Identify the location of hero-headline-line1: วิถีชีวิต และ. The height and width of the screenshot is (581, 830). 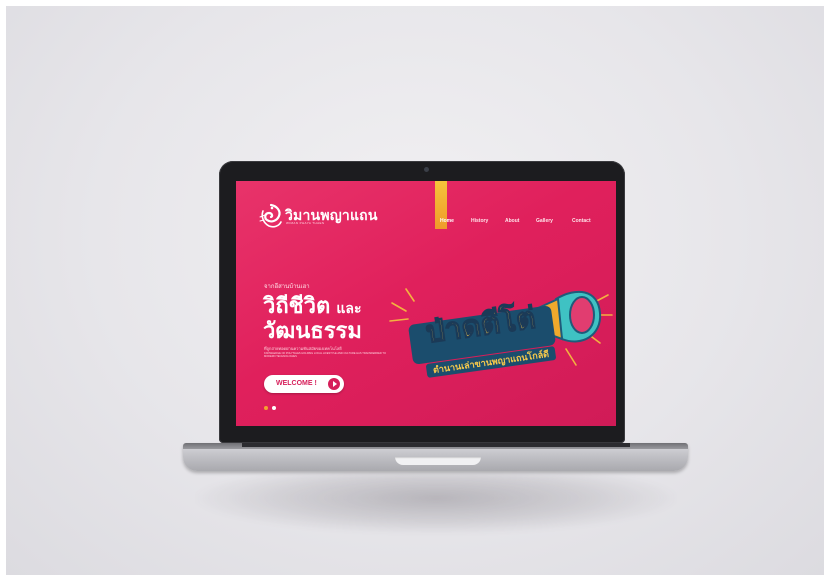
(312, 306).